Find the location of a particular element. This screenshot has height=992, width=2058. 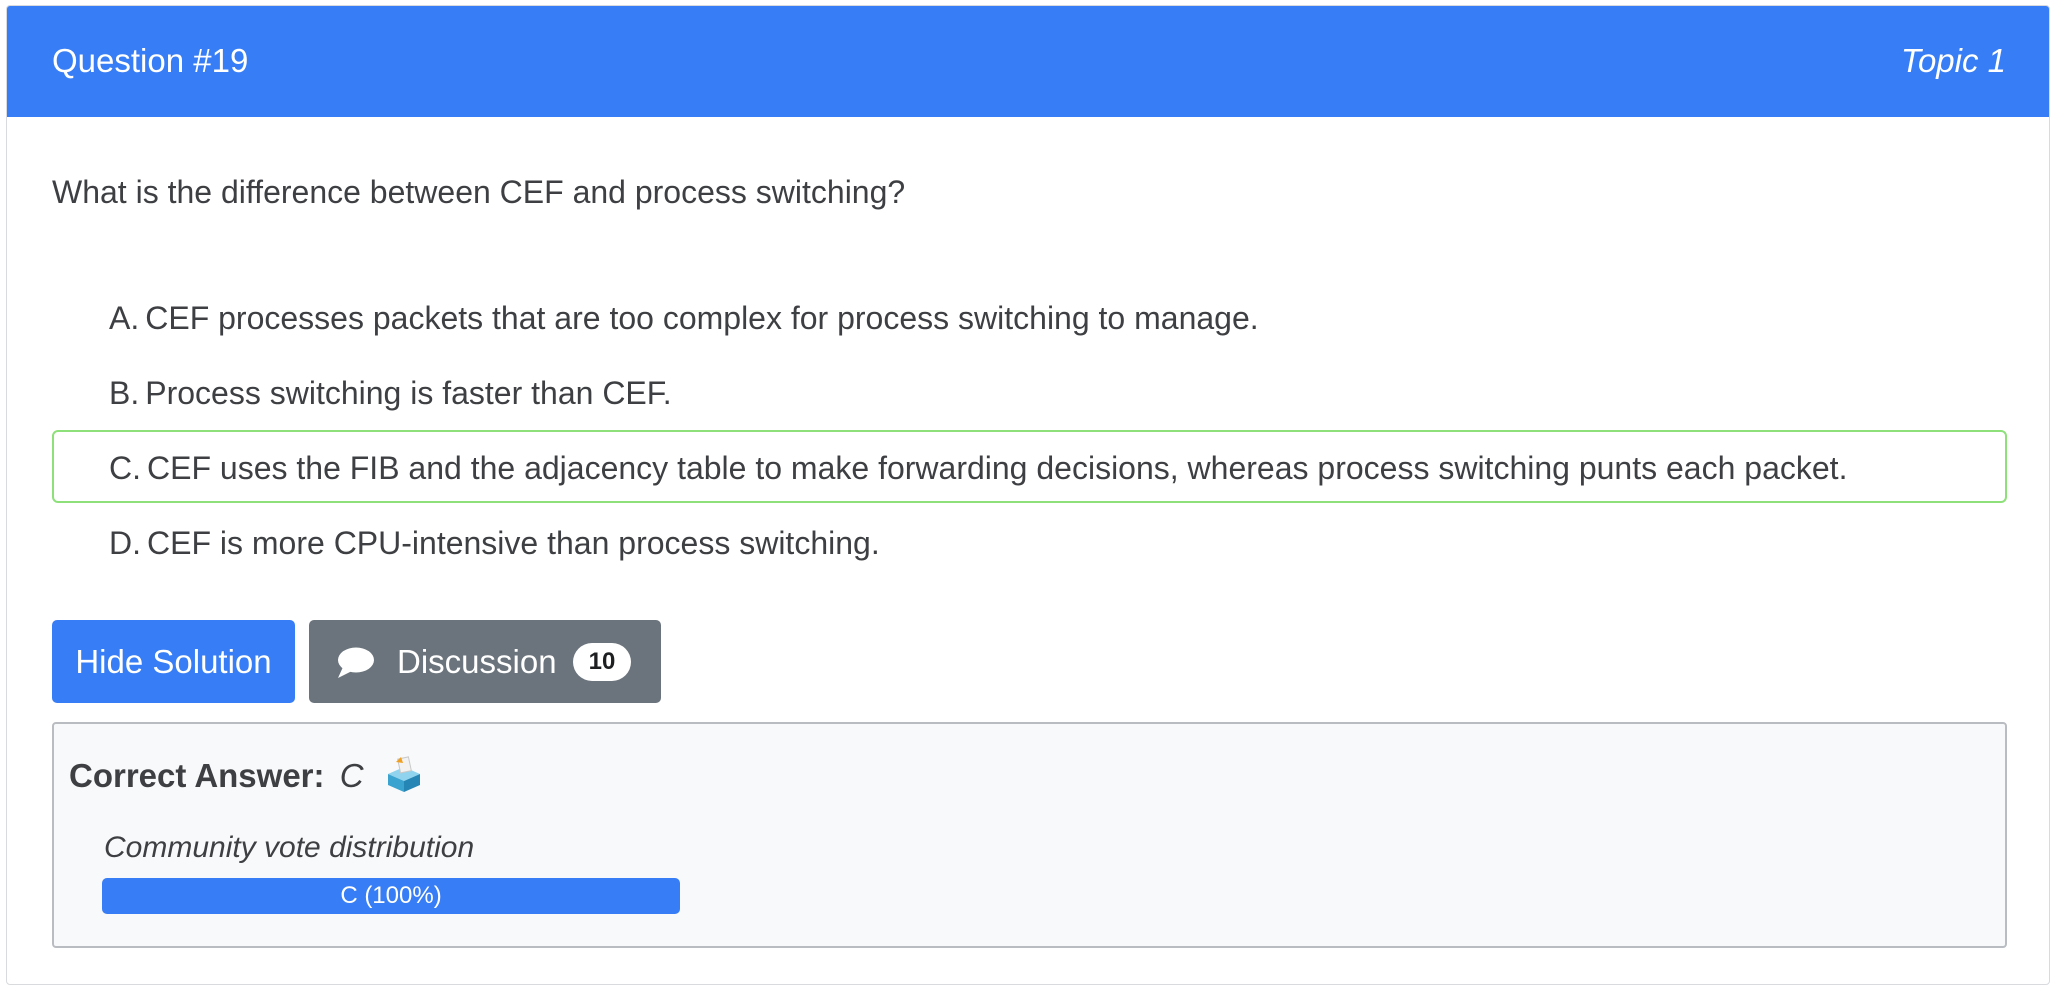

card-header: Question #19 Topic 1 is located at coordinates (1028, 61).